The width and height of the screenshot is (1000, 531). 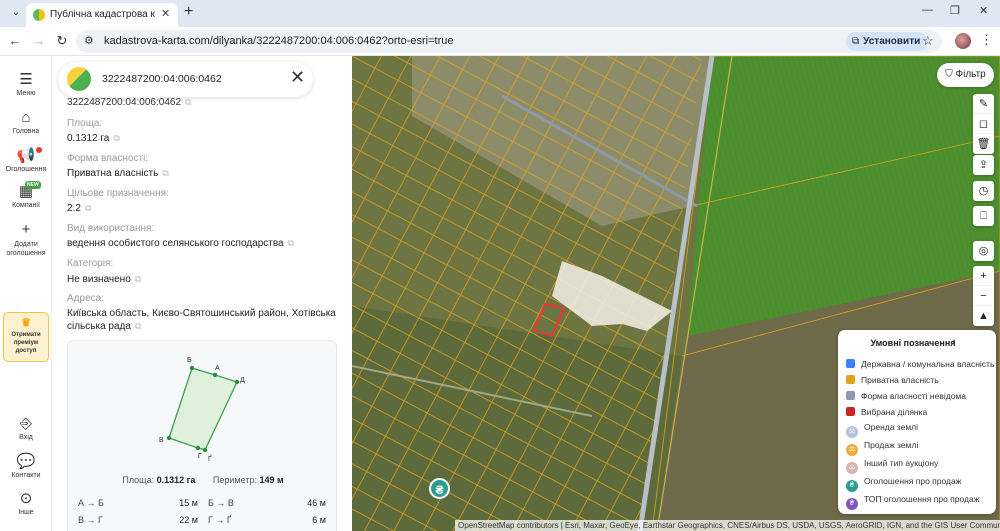 What do you see at coordinates (161, 440) in the screenshot?
I see `vertex-label-v: В` at bounding box center [161, 440].